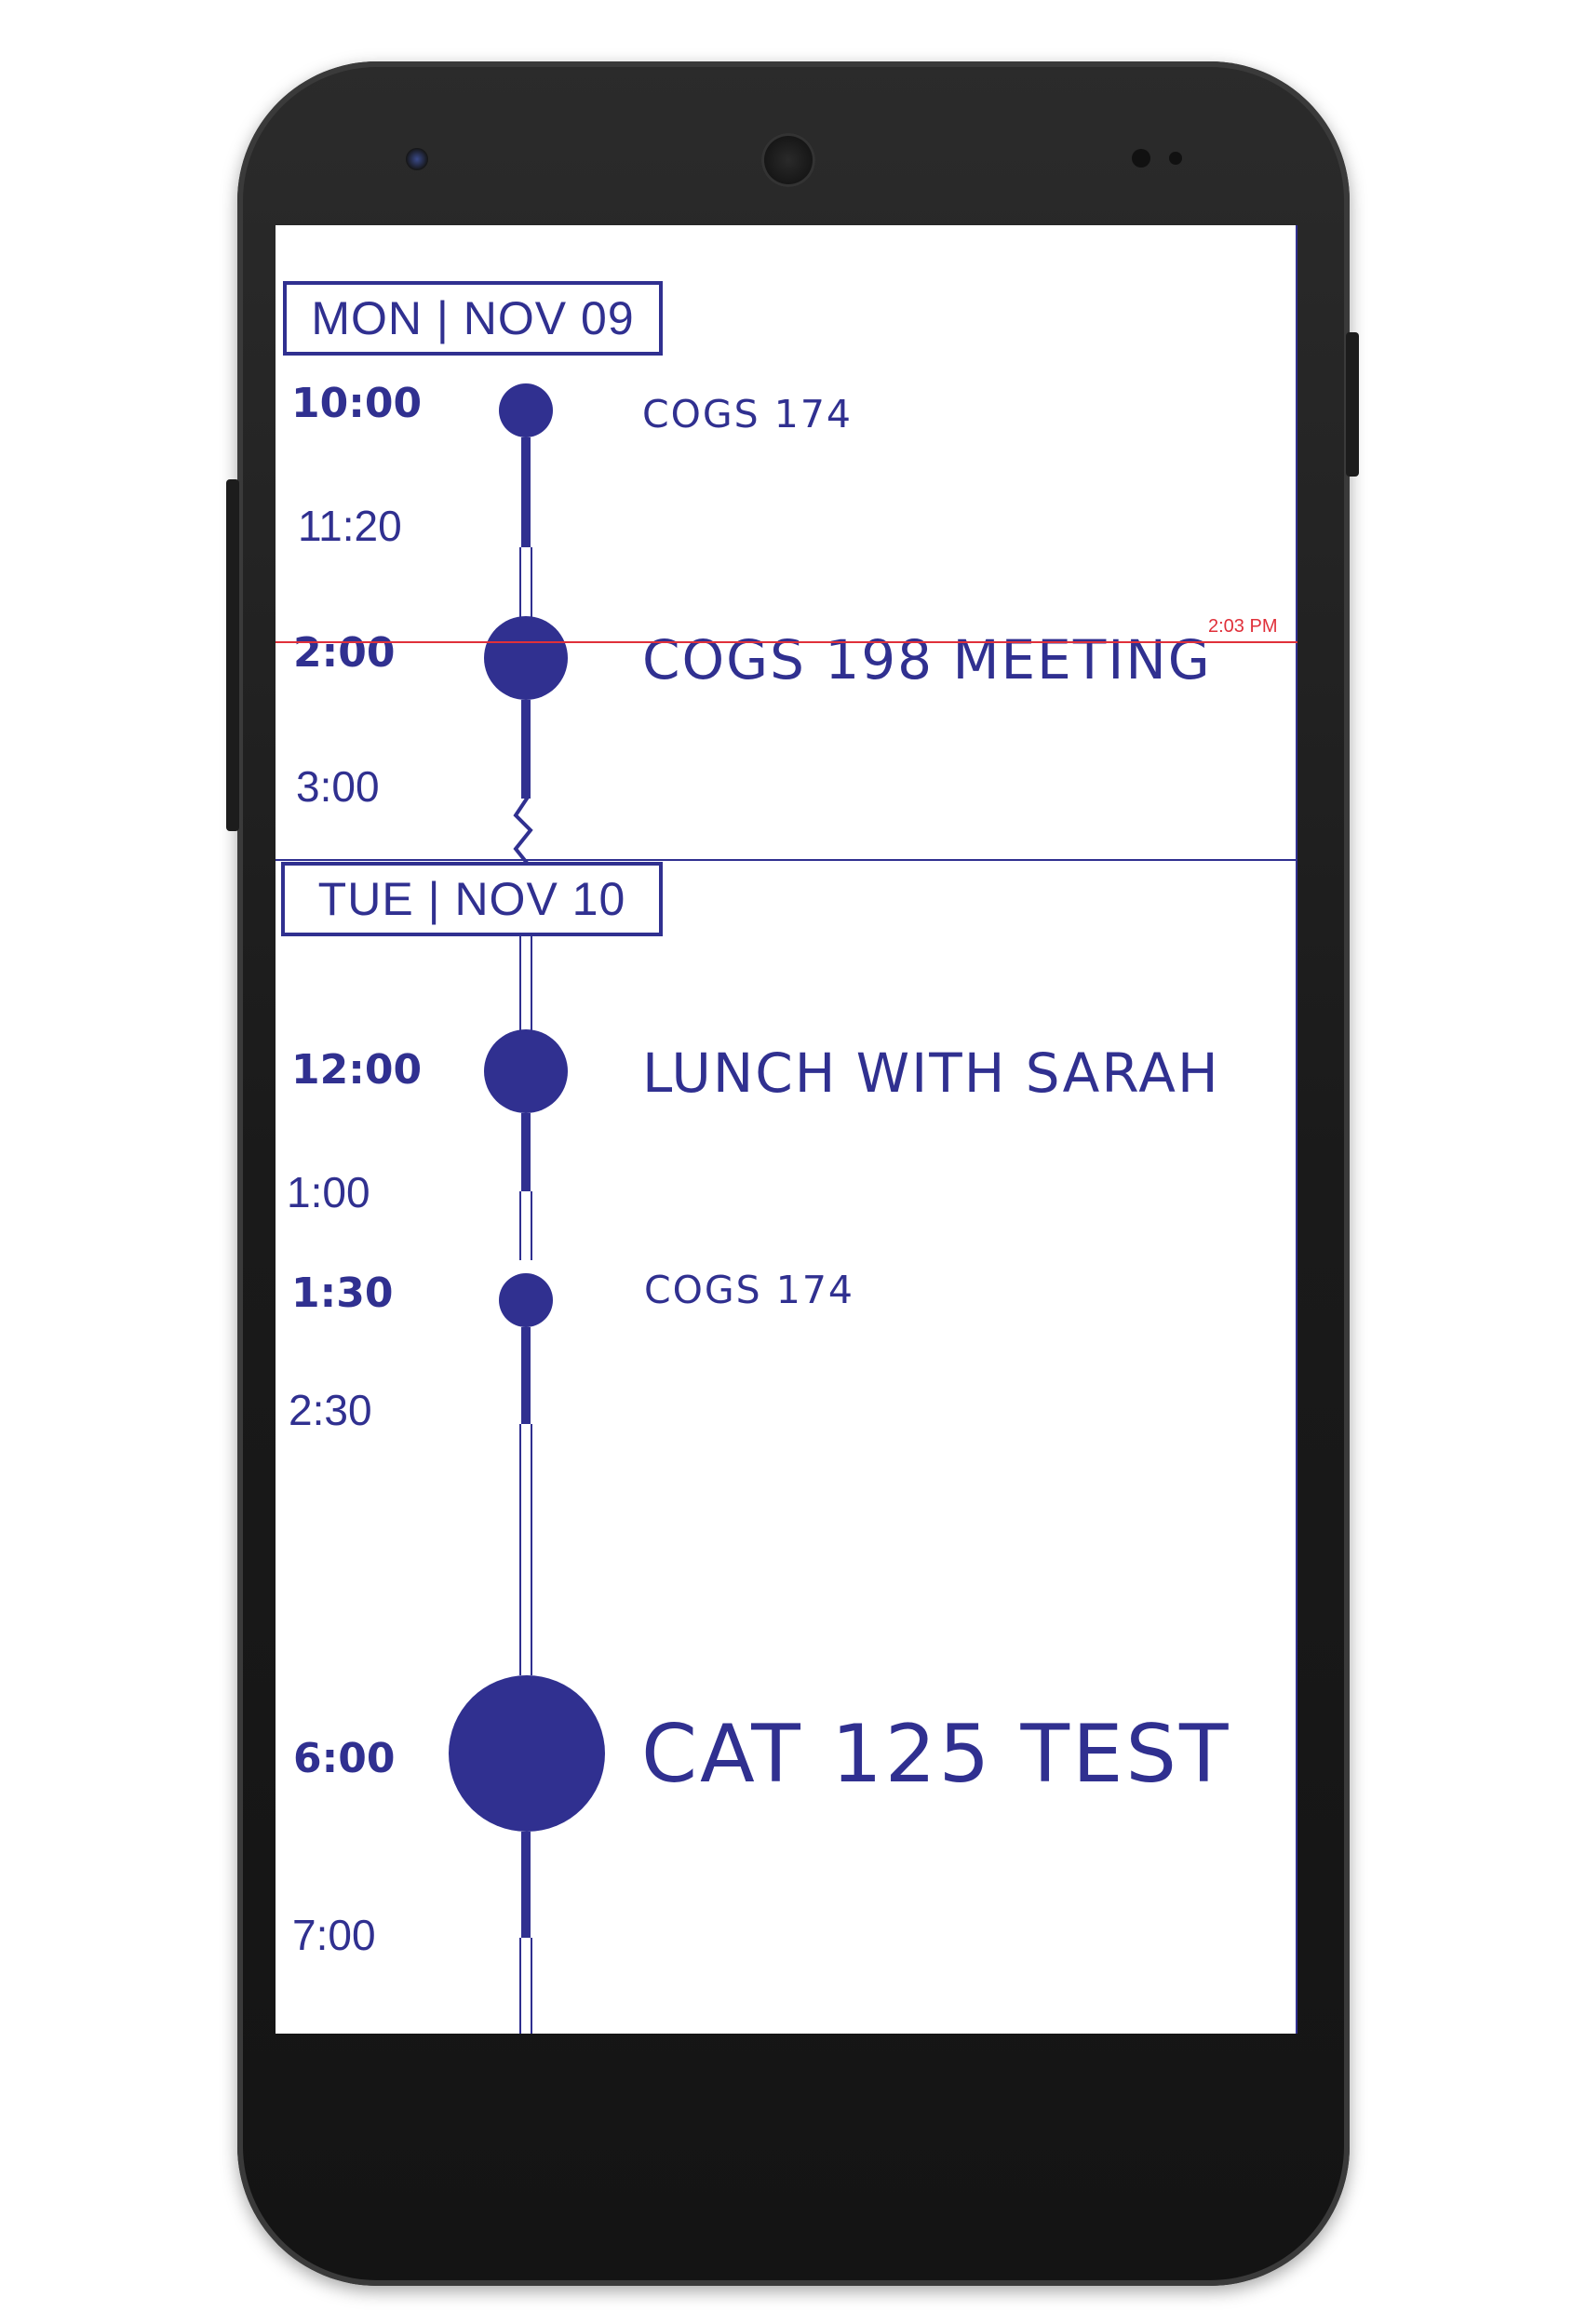 The width and height of the screenshot is (1573, 2324). Describe the element at coordinates (342, 1293) in the screenshot. I see `event-start-time: 1:30` at that location.